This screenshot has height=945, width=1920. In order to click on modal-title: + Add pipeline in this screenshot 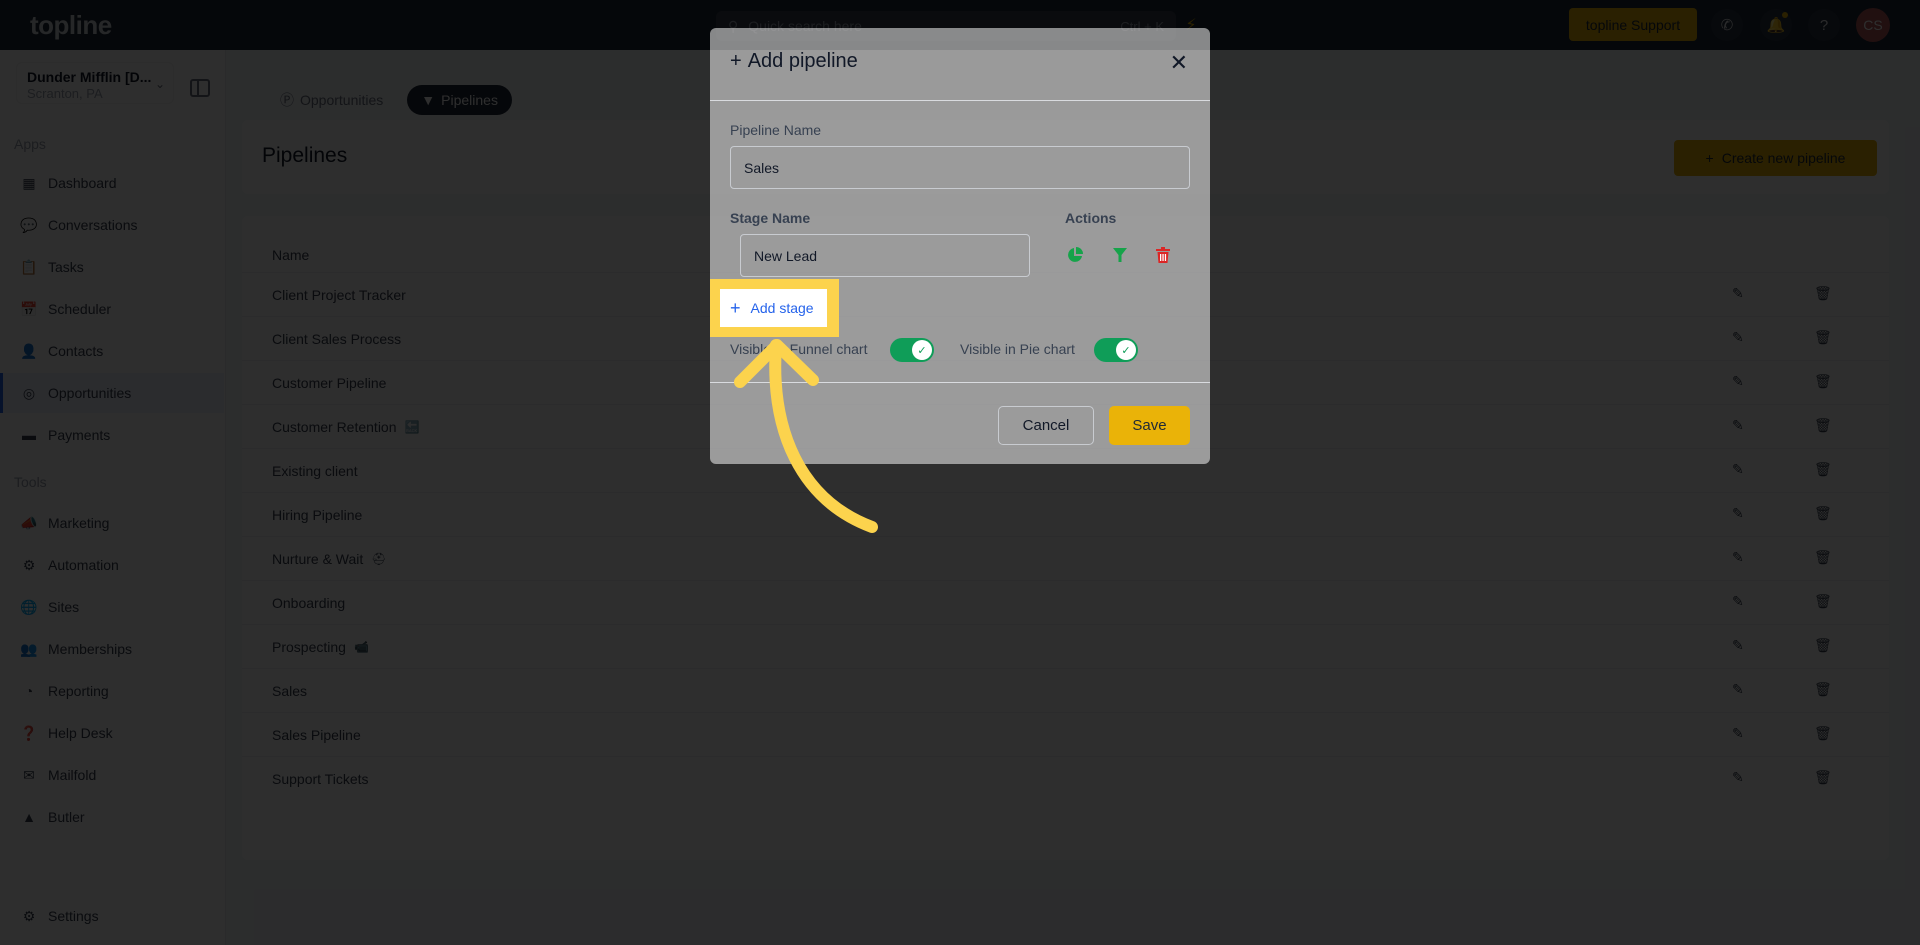, I will do `click(794, 61)`.